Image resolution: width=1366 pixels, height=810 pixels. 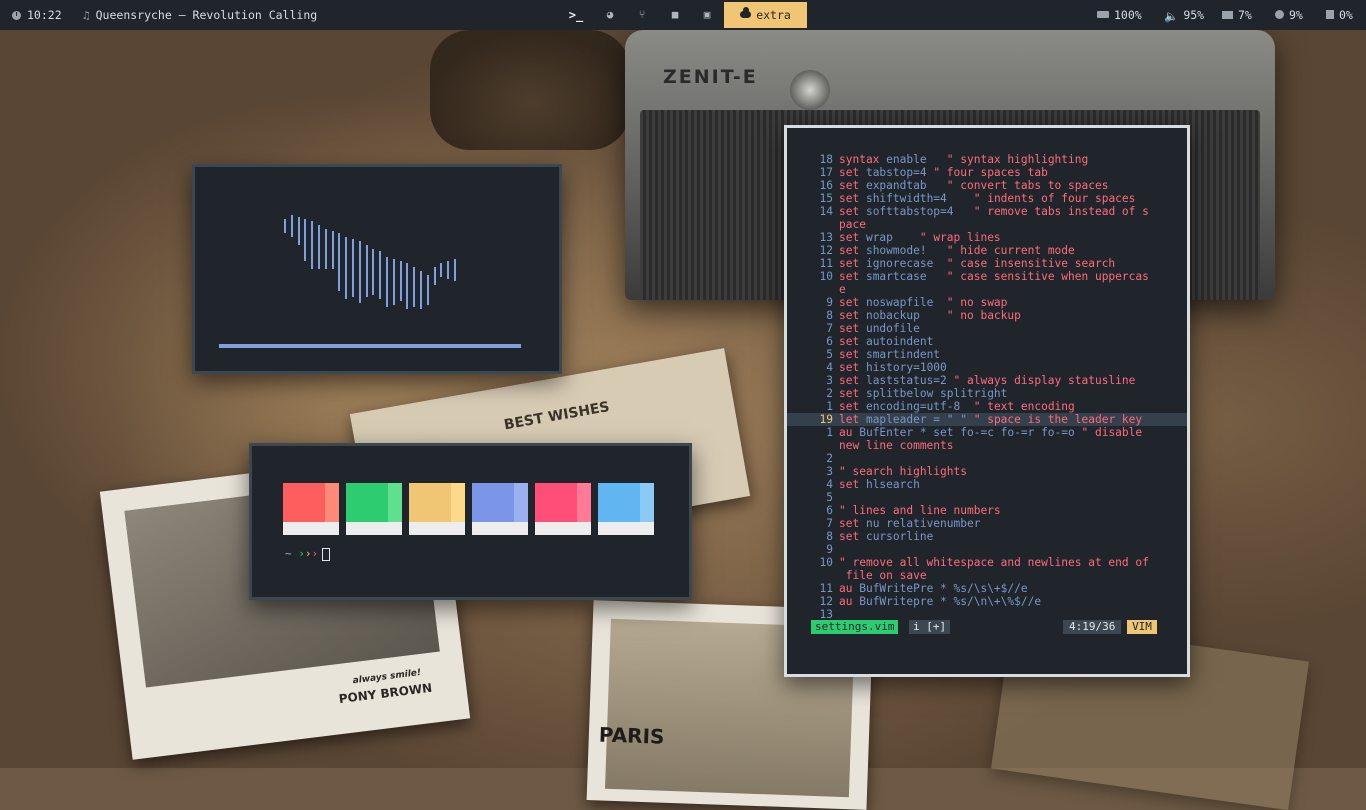 What do you see at coordinates (987, 601) in the screenshot?
I see `vim-line: 12 au BufWritepre * %s/\n\+\%$//e` at bounding box center [987, 601].